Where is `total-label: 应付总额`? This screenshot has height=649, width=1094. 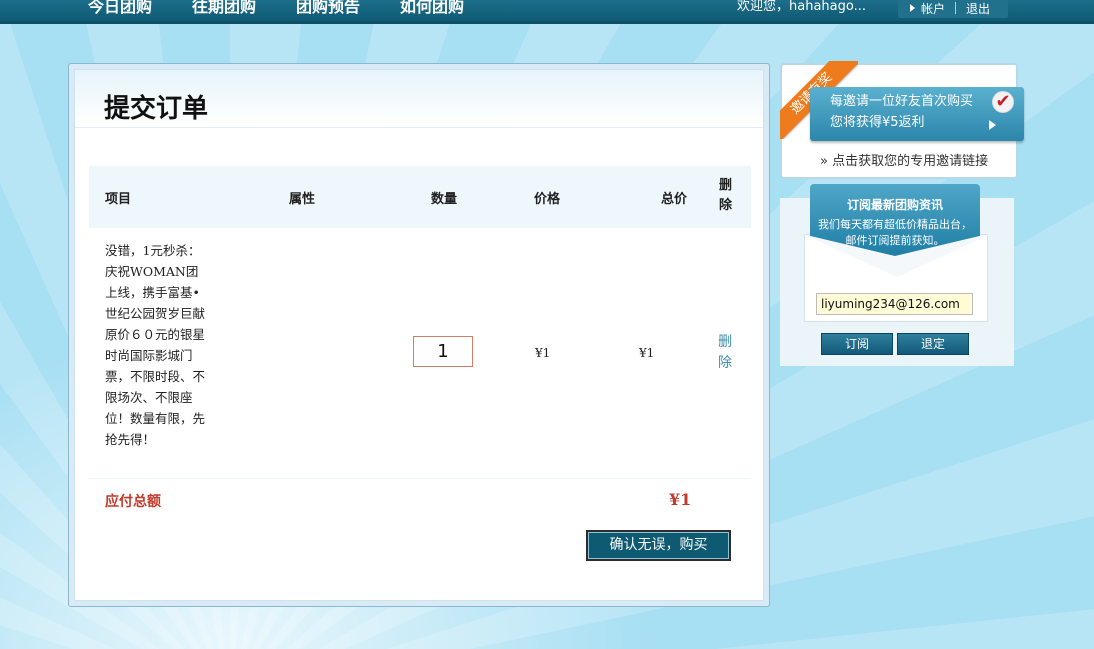
total-label: 应付总额 is located at coordinates (133, 502).